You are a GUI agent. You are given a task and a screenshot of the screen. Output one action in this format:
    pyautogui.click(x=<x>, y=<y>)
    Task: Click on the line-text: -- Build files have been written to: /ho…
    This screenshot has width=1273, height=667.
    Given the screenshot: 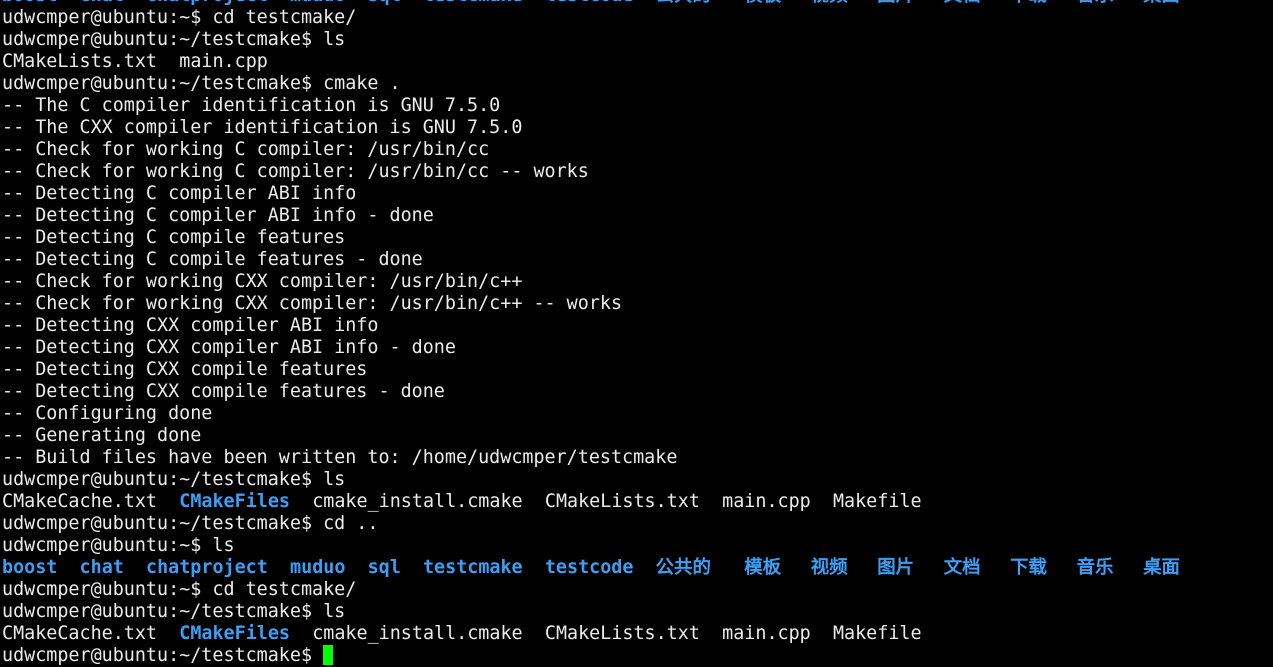 What is the action you would take?
    pyautogui.click(x=340, y=457)
    